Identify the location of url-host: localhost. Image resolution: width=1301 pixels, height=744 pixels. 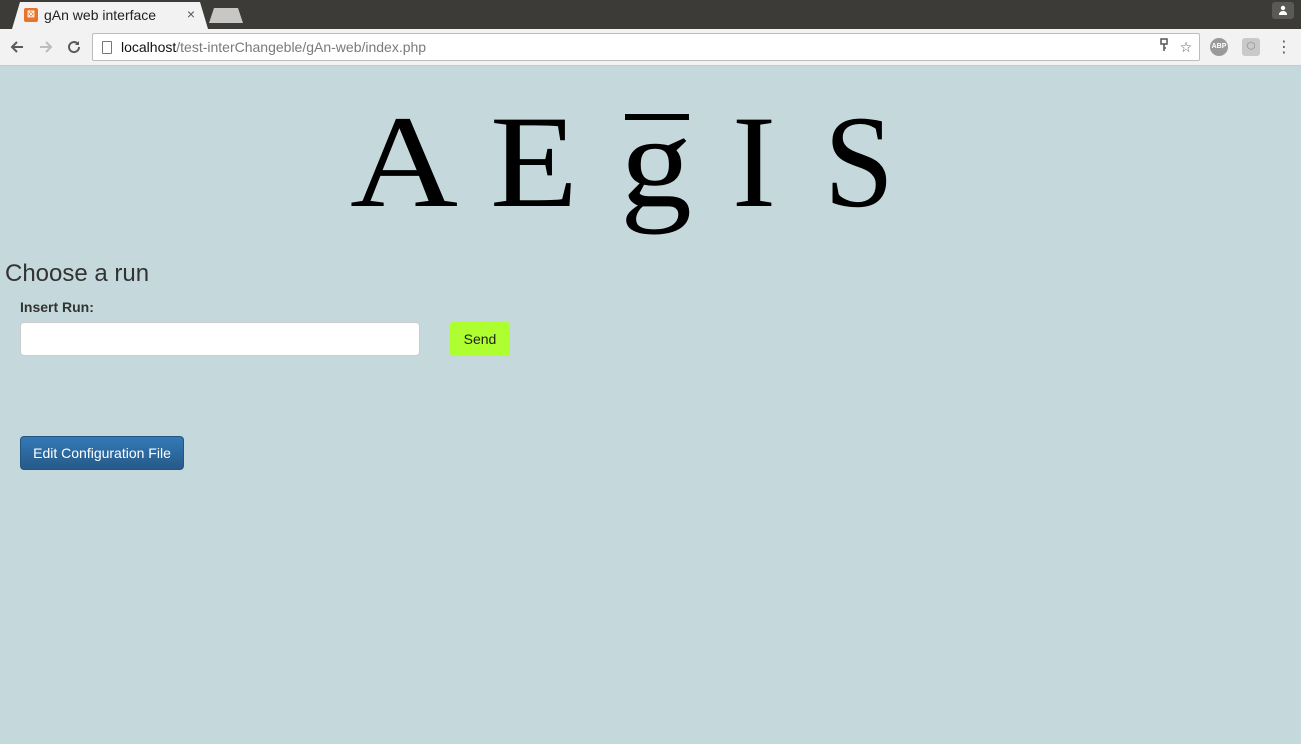
(149, 47).